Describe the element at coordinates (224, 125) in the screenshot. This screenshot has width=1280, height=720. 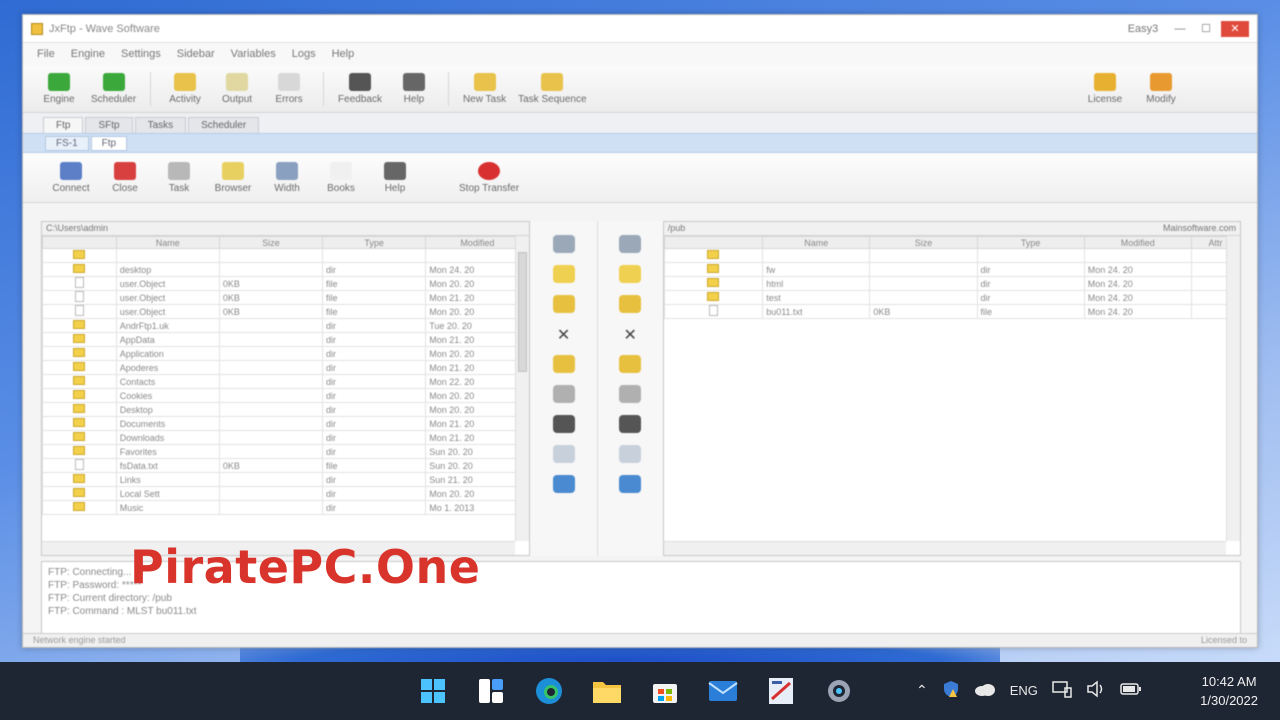
I see `tab-scheduler: Scheduler` at that location.